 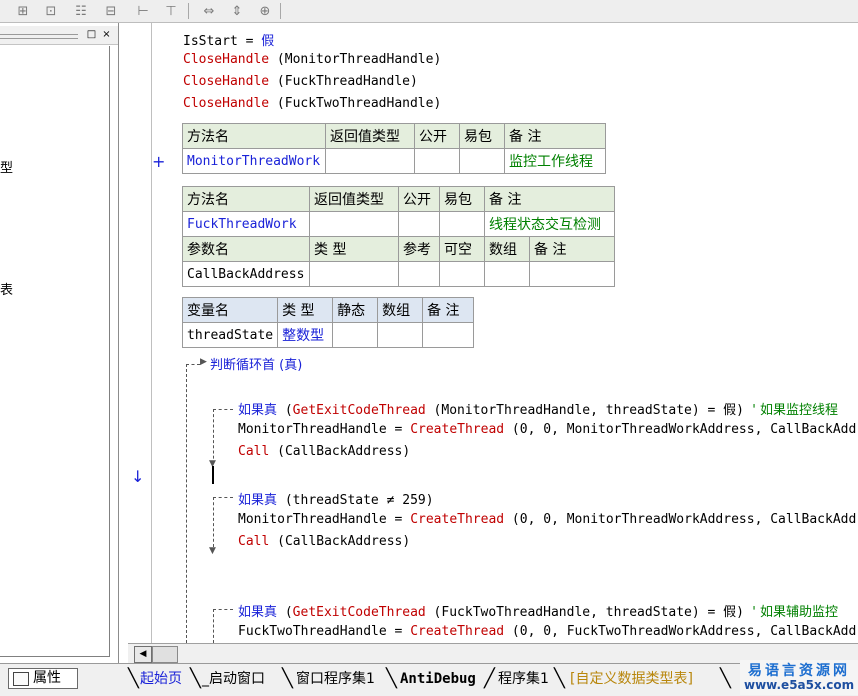 I want to click on align-center-icon: ⊡, so click(x=51, y=12).